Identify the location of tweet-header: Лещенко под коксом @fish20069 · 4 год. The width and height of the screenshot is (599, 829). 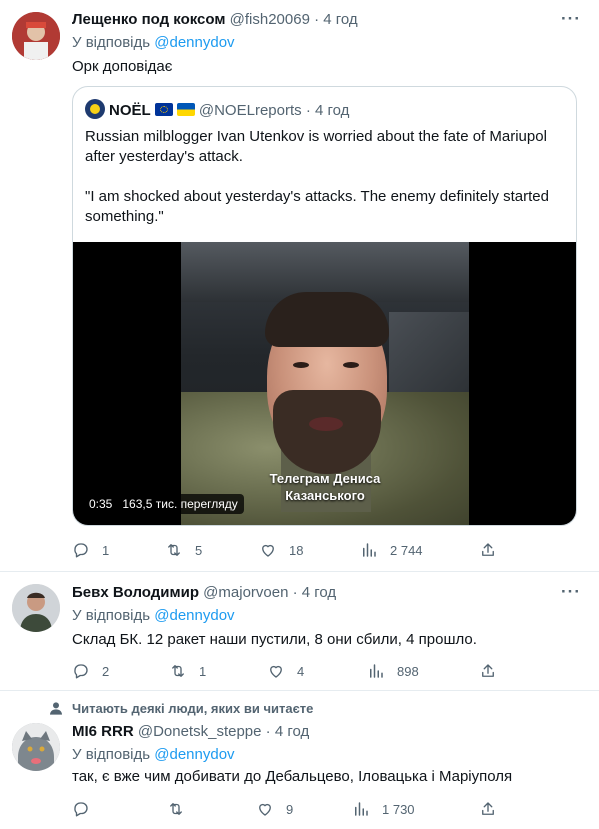
(330, 19).